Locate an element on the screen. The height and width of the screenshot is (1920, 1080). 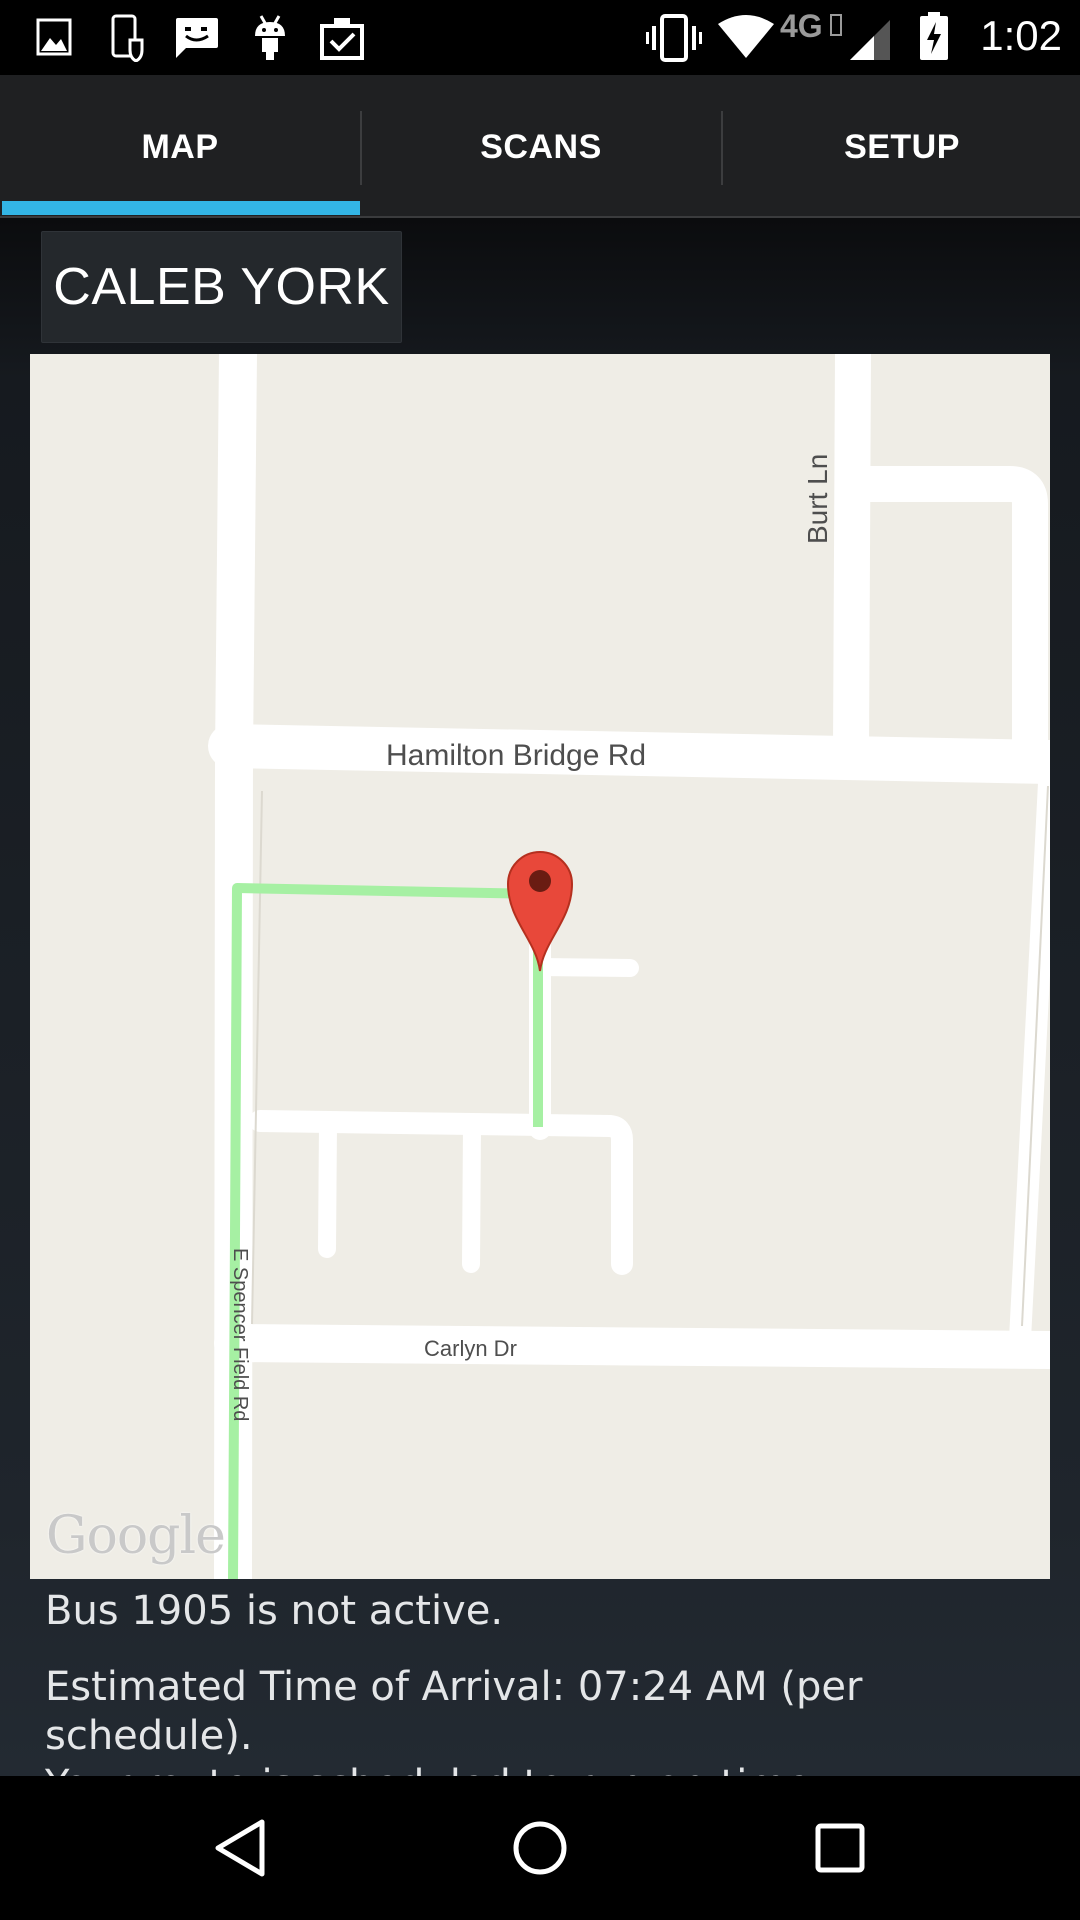
tab-bar: MAP SCANS SETUP is located at coordinates (540, 146).